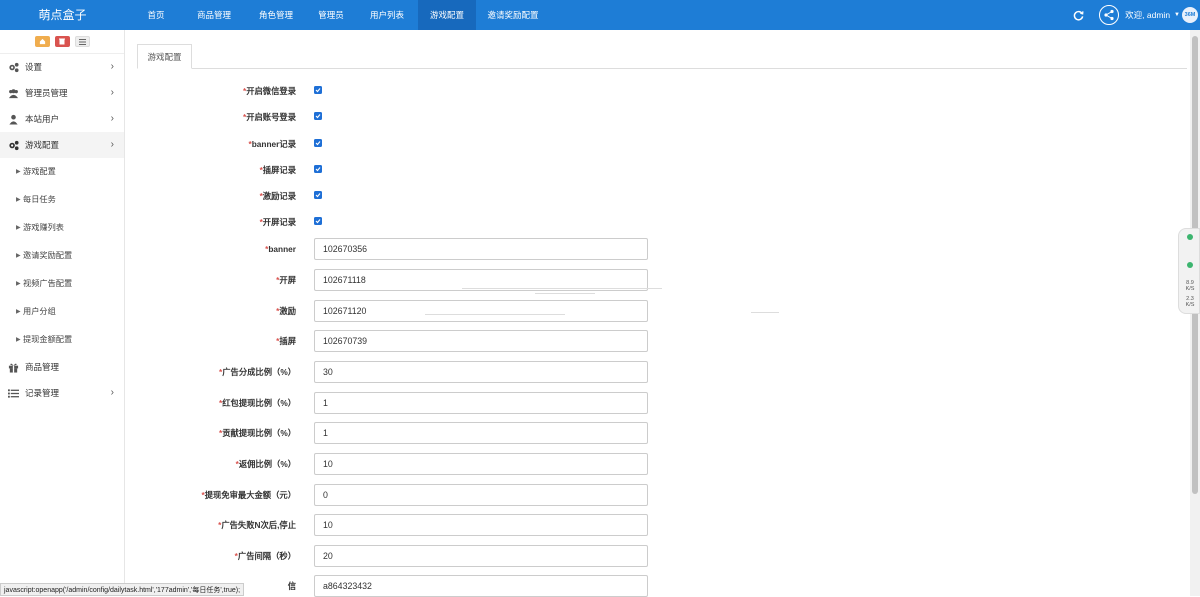 Image resolution: width=1200 pixels, height=597 pixels. I want to click on welcome-text: 欢迎, admin, so click(1147, 15).